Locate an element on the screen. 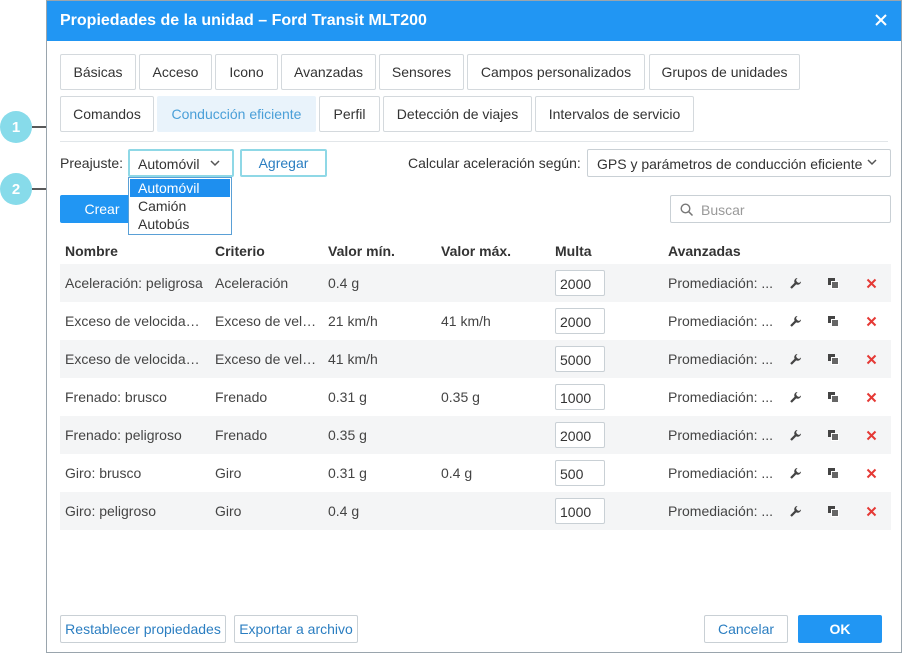 This screenshot has width=904, height=655. tab-comandos: Comandos is located at coordinates (107, 114).